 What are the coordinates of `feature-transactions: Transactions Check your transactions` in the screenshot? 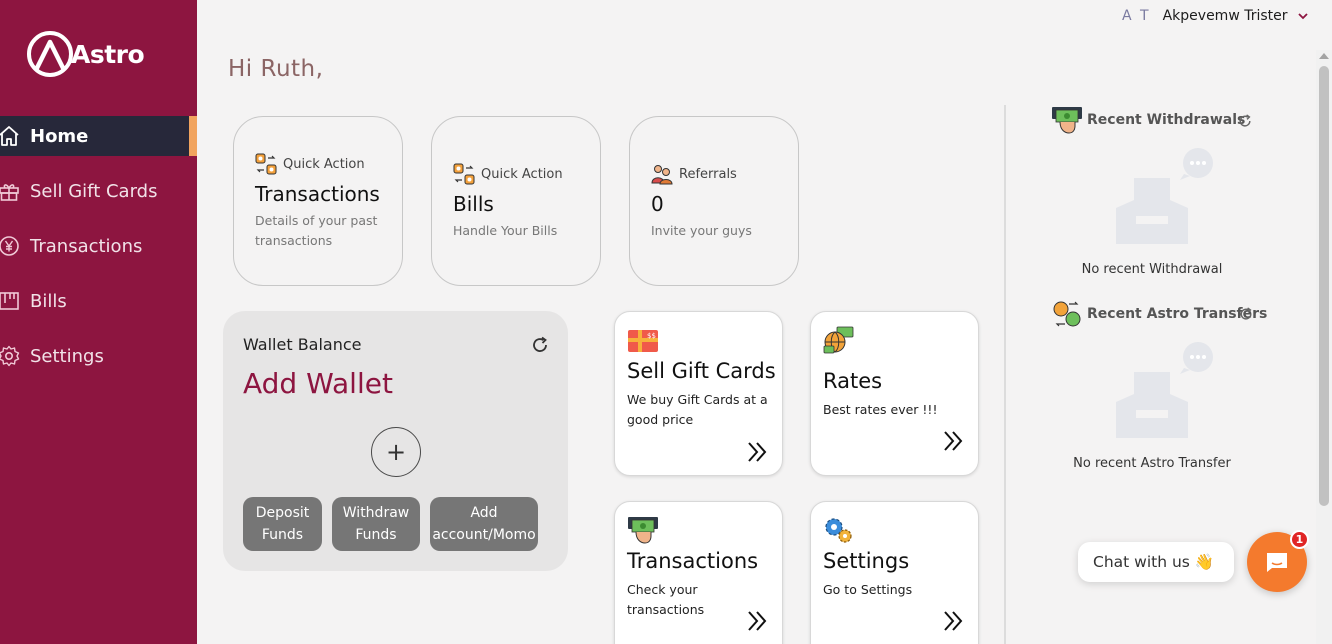 It's located at (698, 572).